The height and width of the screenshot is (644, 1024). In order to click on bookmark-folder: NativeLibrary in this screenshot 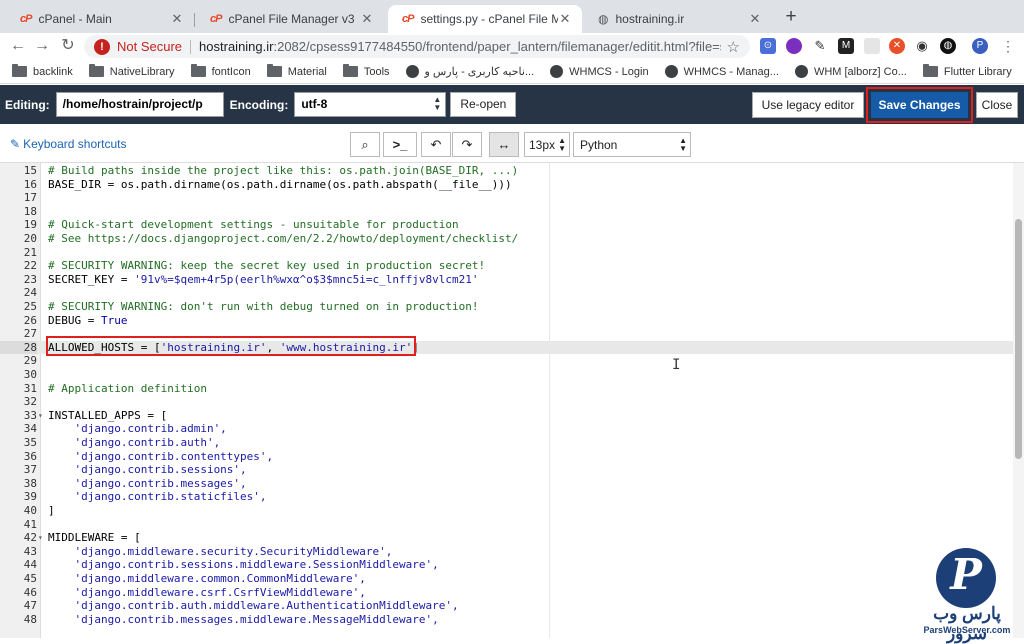, I will do `click(131, 71)`.